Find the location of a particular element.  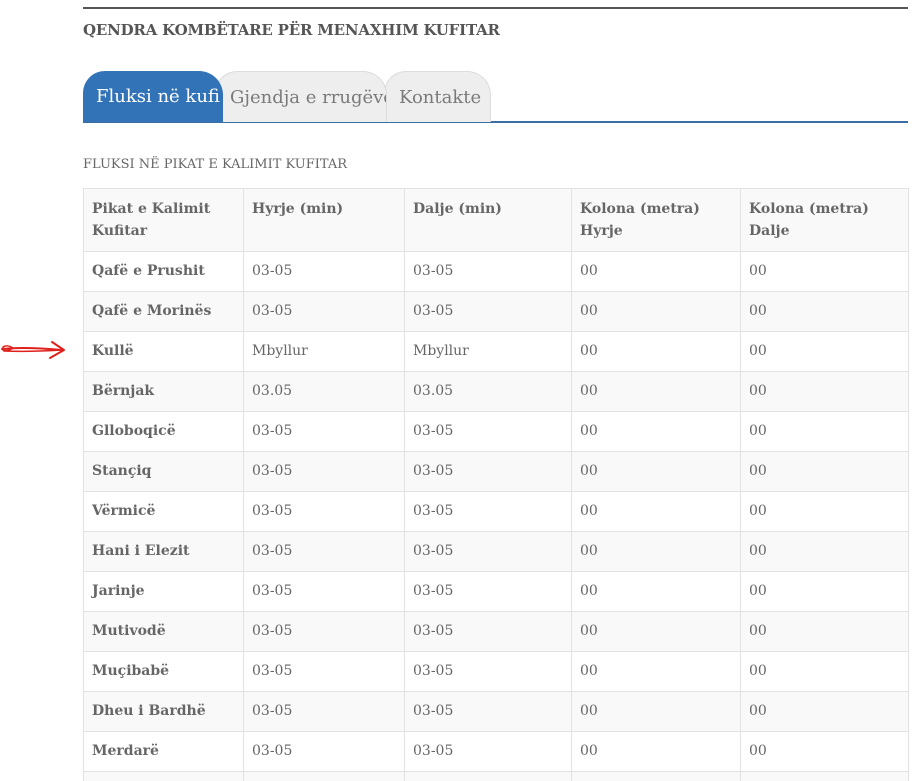

header-queue-entry: Kolona (metra) Hyrje is located at coordinates (656, 220).